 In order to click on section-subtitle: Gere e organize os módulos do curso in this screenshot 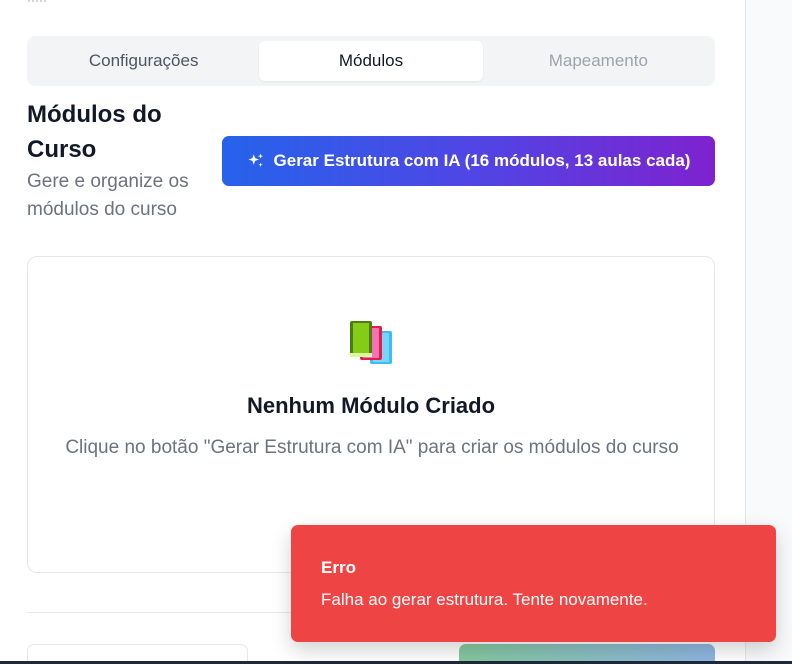, I will do `click(108, 195)`.